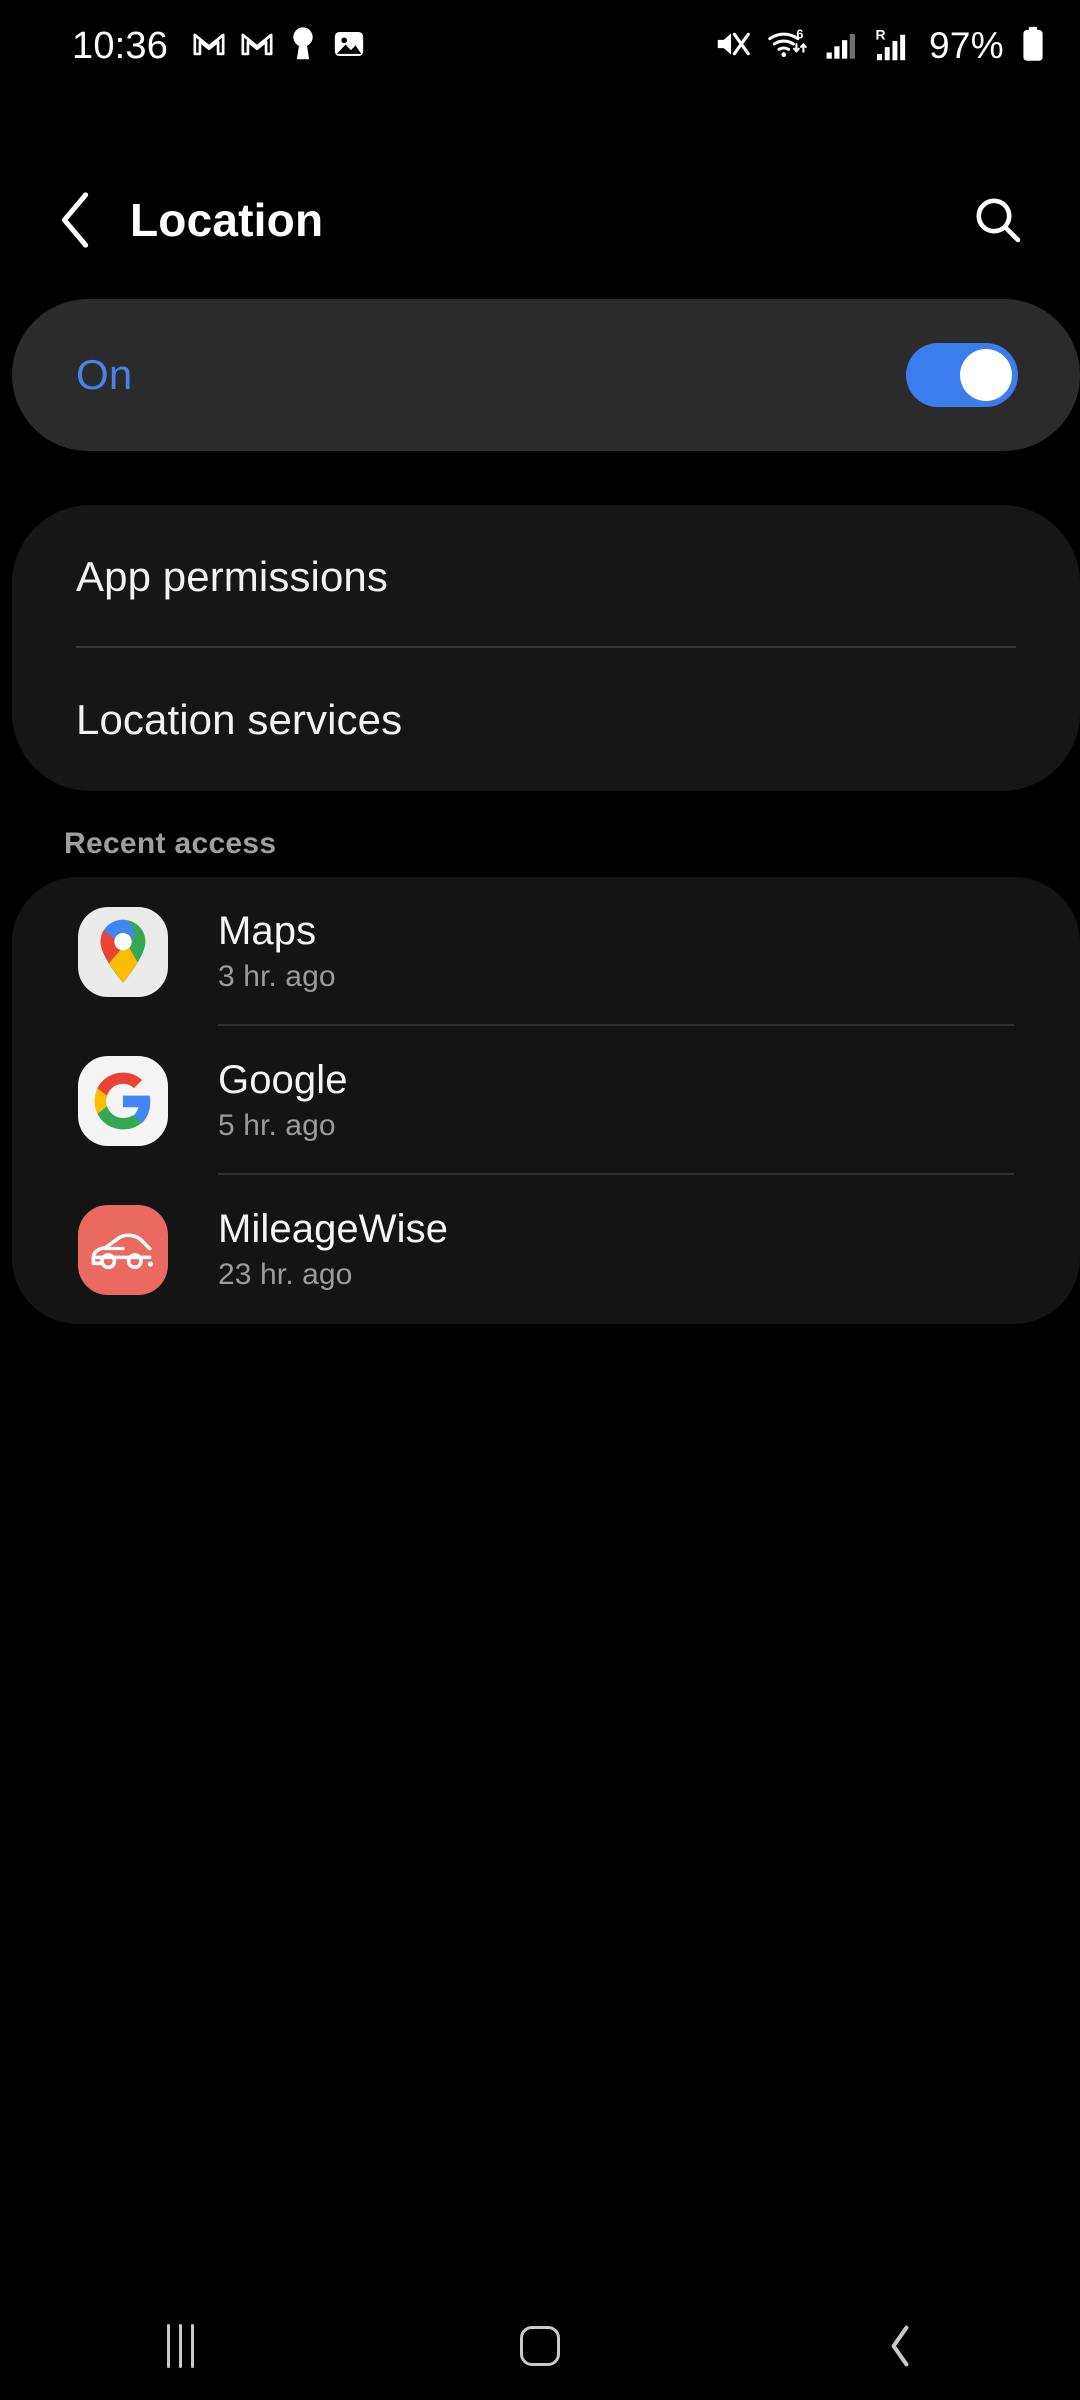 This screenshot has width=1080, height=2400. Describe the element at coordinates (120, 45) in the screenshot. I see `status-time: 10:36` at that location.